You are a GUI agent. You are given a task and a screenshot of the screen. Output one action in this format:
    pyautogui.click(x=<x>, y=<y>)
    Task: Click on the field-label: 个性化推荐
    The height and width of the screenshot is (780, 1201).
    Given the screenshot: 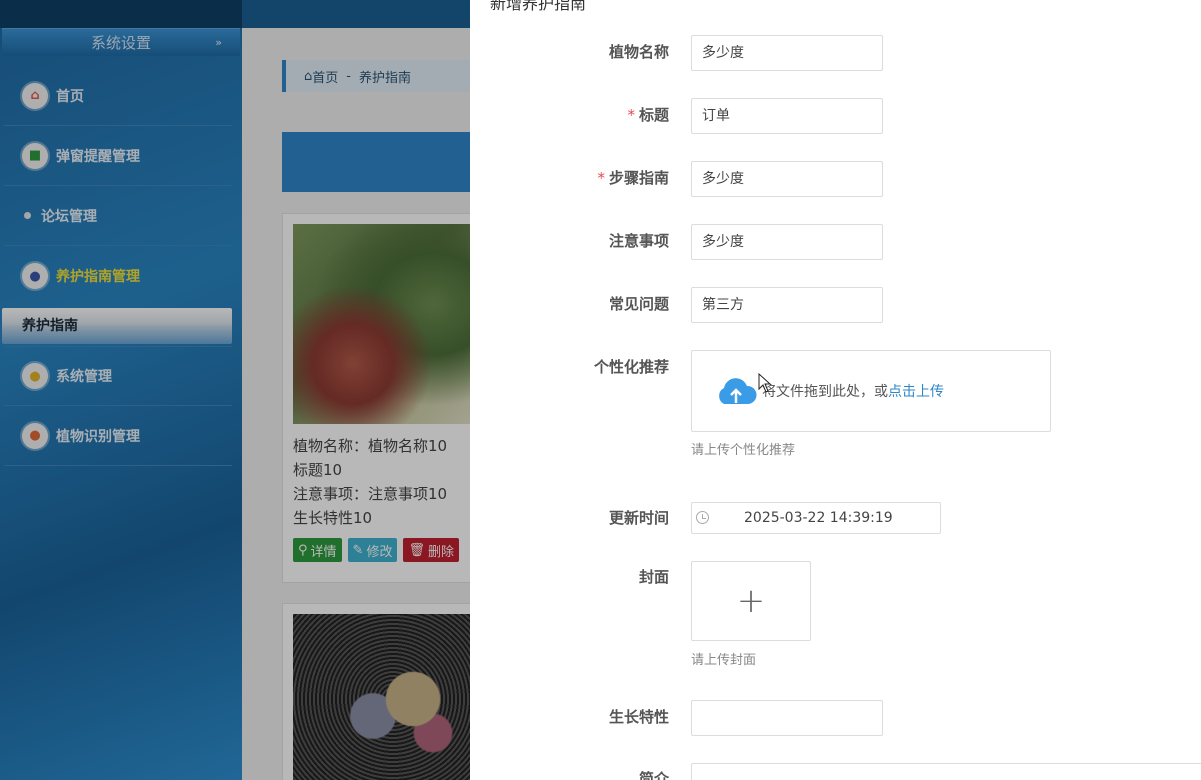 What is the action you would take?
    pyautogui.click(x=631, y=367)
    